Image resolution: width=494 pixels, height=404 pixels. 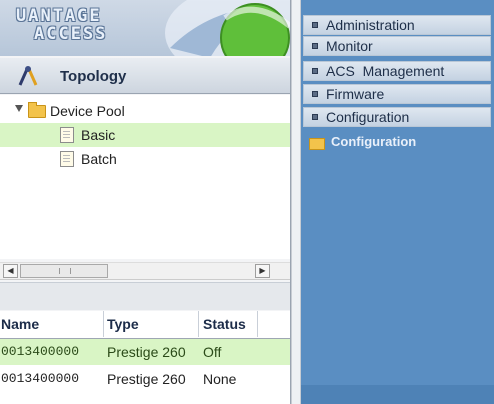 What do you see at coordinates (19, 108) in the screenshot?
I see `expand-arrow-icon` at bounding box center [19, 108].